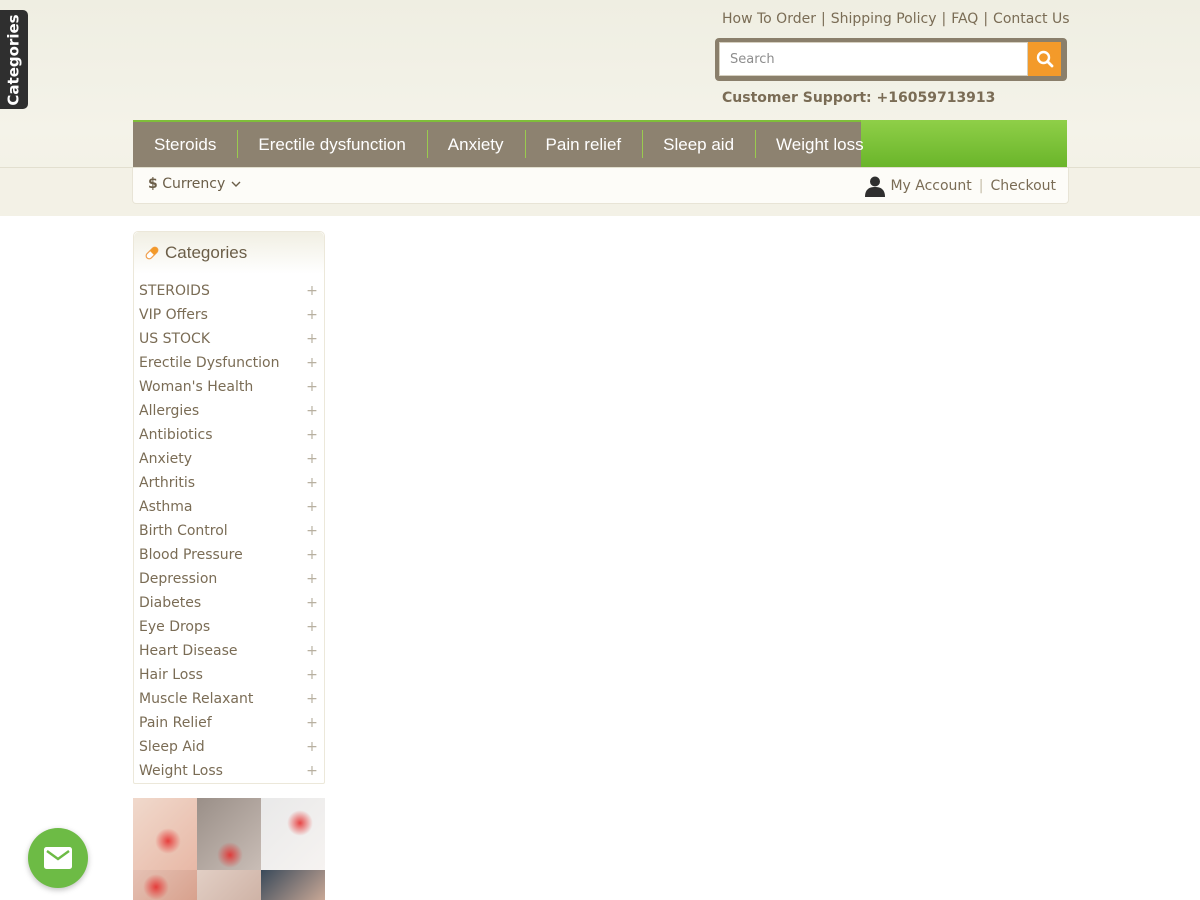 The image size is (1200, 900). Describe the element at coordinates (1044, 59) in the screenshot. I see `search-button` at that location.